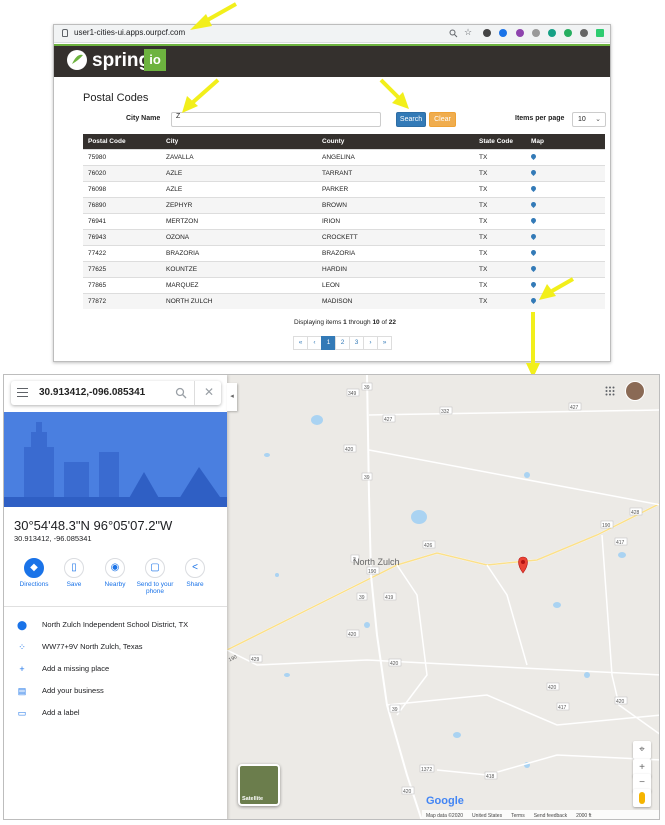 This screenshot has width=665, height=825. I want to click on plus-code-icon: ⁘, so click(22, 647).